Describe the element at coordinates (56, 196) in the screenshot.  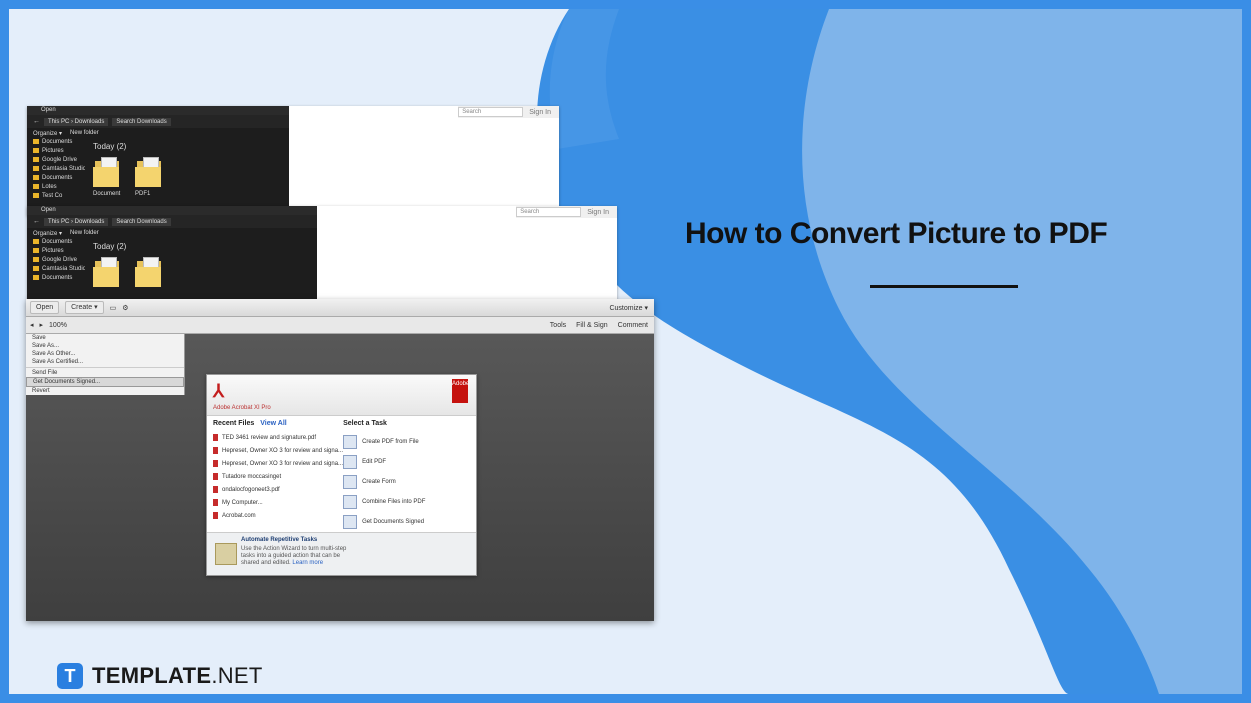
I see `nav-item: Test Co` at that location.